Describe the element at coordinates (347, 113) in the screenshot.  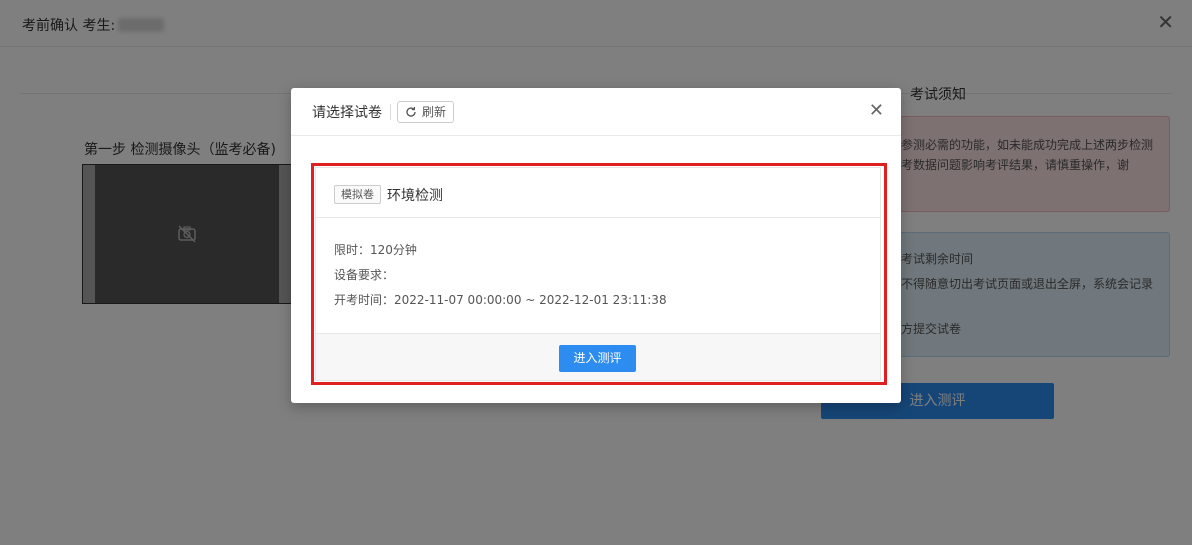
I see `modal-title: 请选择试卷` at that location.